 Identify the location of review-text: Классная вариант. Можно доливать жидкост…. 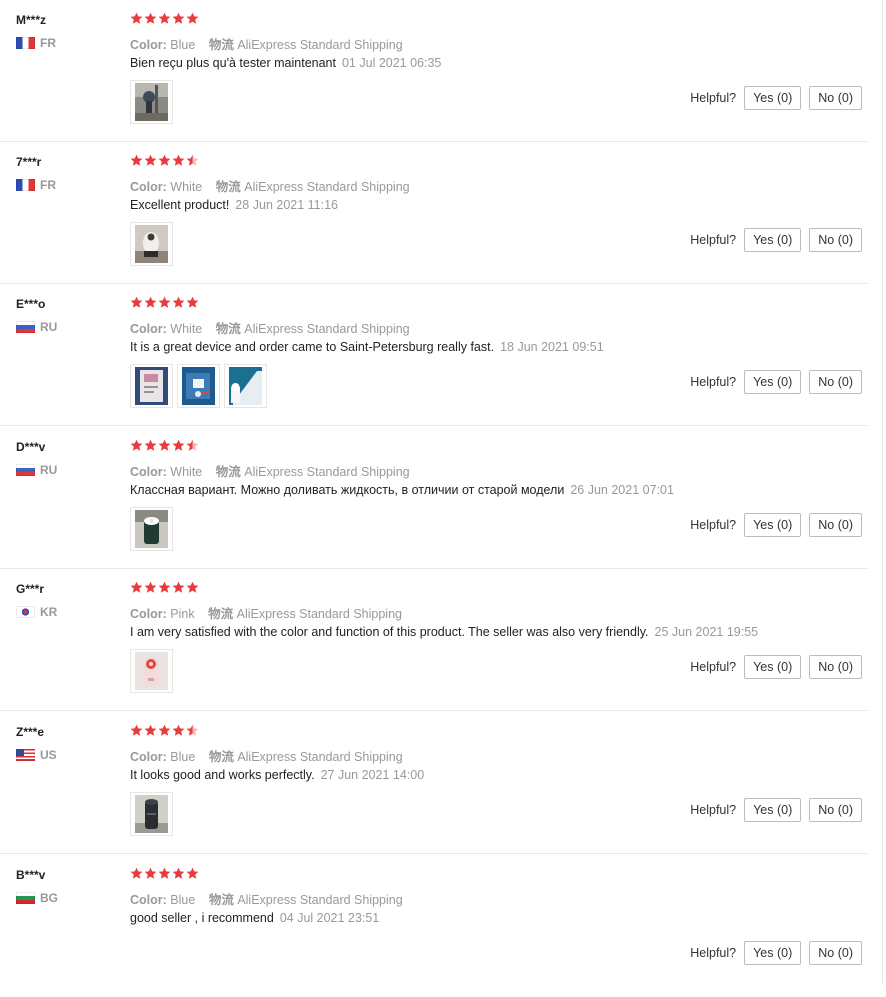
(402, 490).